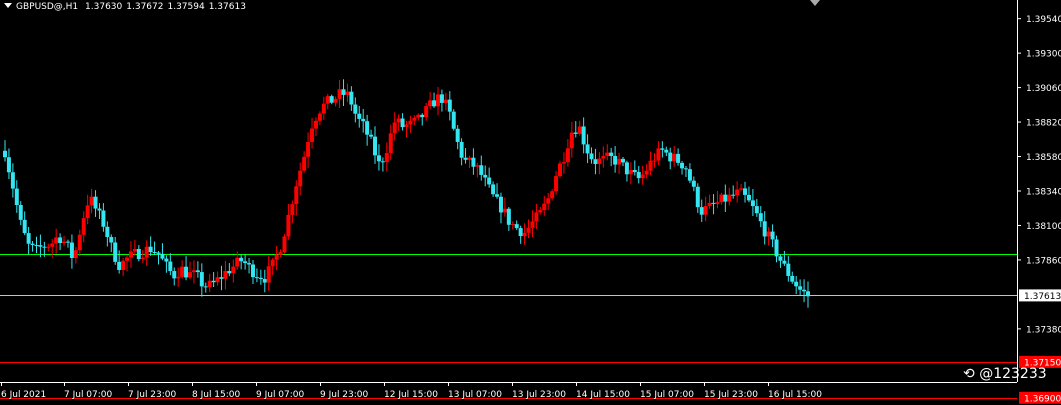 The image size is (1061, 405). What do you see at coordinates (127, 7) in the screenshot?
I see `chart-header: GBPUSD@,H1 1.37630 1.37672 1.37594 1.37613` at bounding box center [127, 7].